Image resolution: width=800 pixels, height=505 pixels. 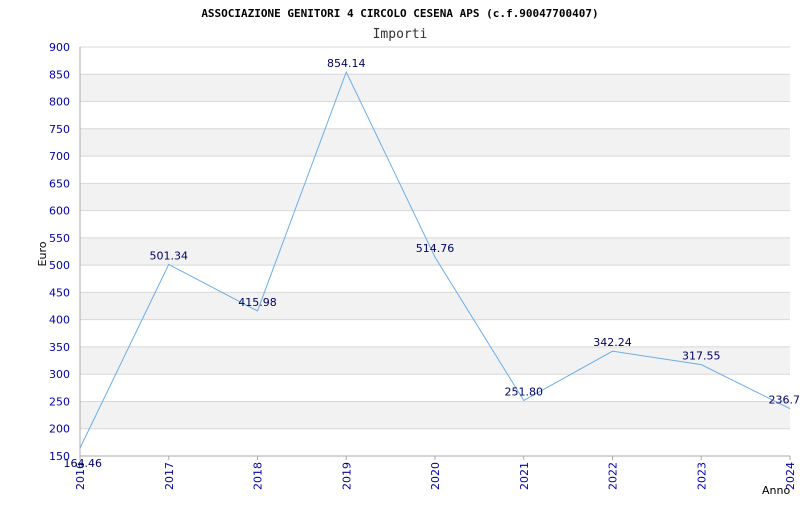 What do you see at coordinates (59, 102) in the screenshot?
I see `y-tick-label: 800` at bounding box center [59, 102].